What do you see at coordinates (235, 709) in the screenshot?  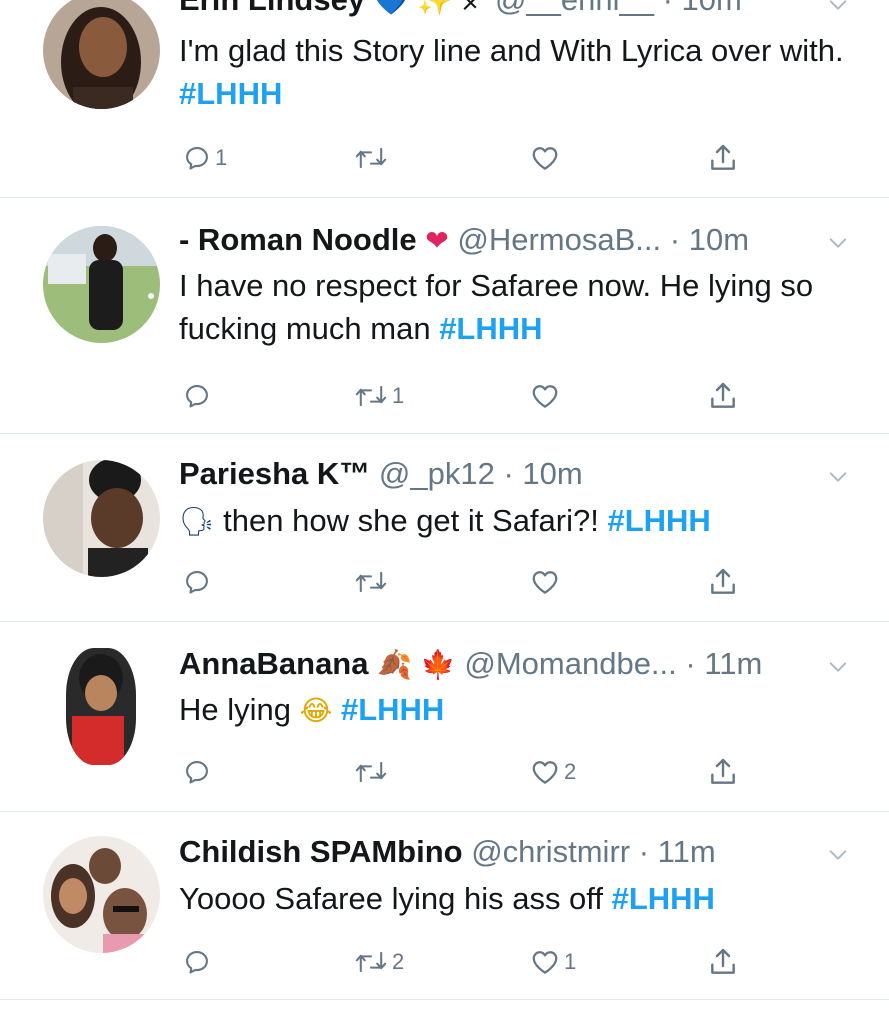 I see `tweet-body: He lying` at bounding box center [235, 709].